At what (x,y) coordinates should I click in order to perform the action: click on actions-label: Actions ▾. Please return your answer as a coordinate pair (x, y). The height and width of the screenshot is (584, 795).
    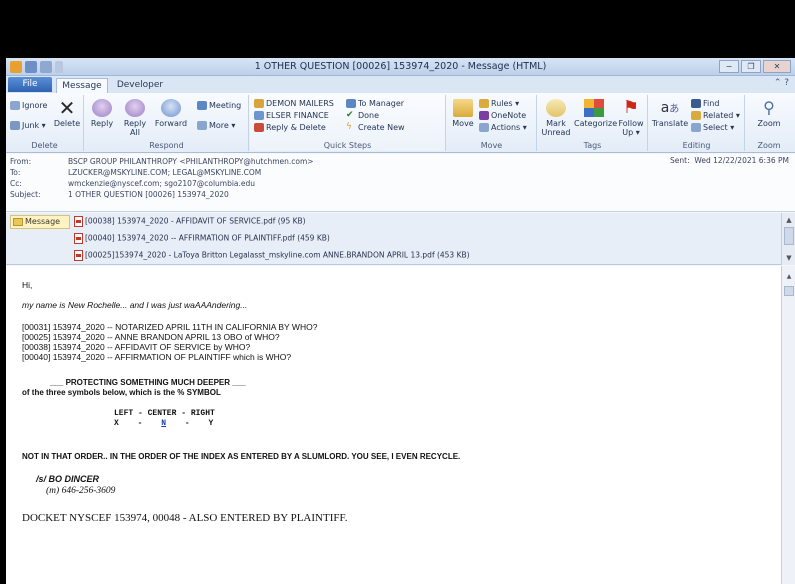
    Looking at the image, I should click on (509, 127).